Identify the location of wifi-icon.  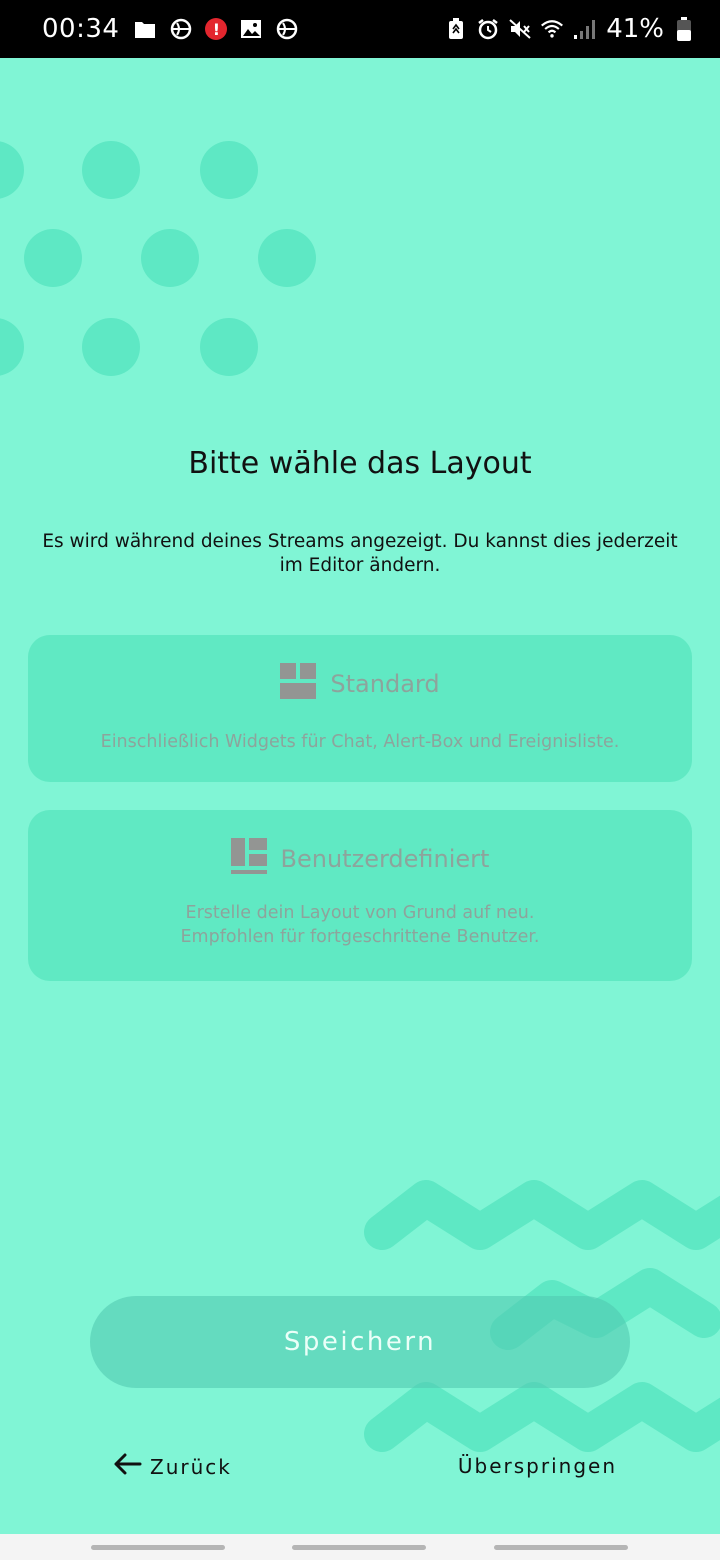
(552, 29).